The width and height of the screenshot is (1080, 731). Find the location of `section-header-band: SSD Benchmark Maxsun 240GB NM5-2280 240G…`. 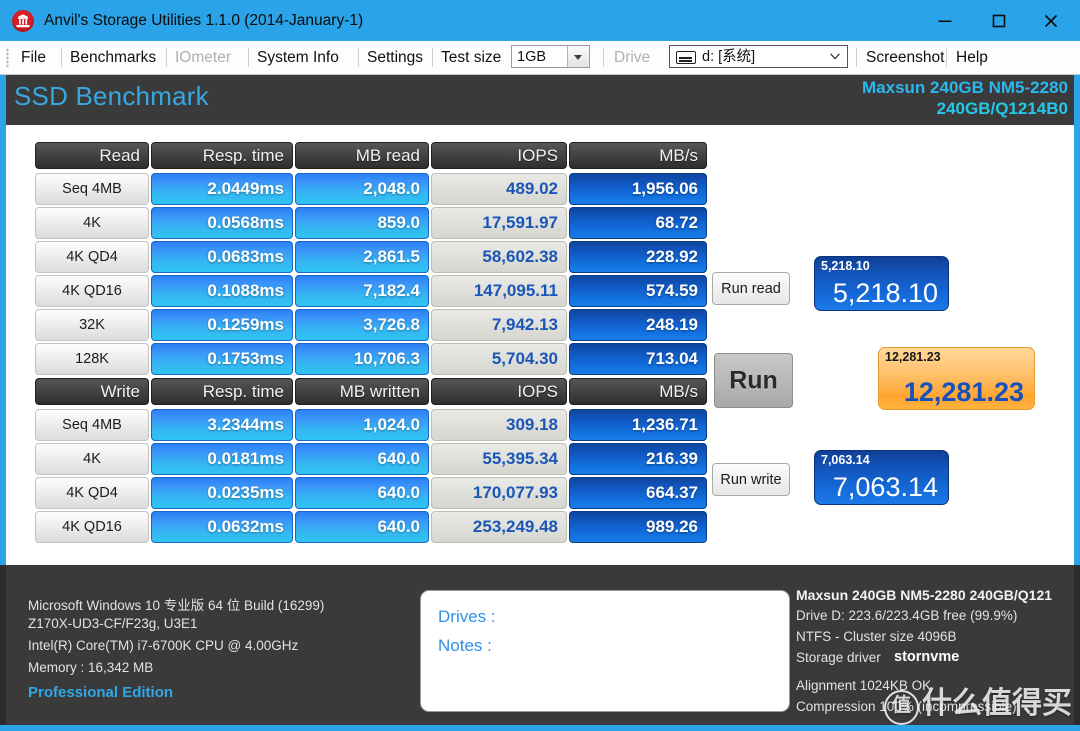

section-header-band: SSD Benchmark Maxsun 240GB NM5-2280 240G… is located at coordinates (540, 100).